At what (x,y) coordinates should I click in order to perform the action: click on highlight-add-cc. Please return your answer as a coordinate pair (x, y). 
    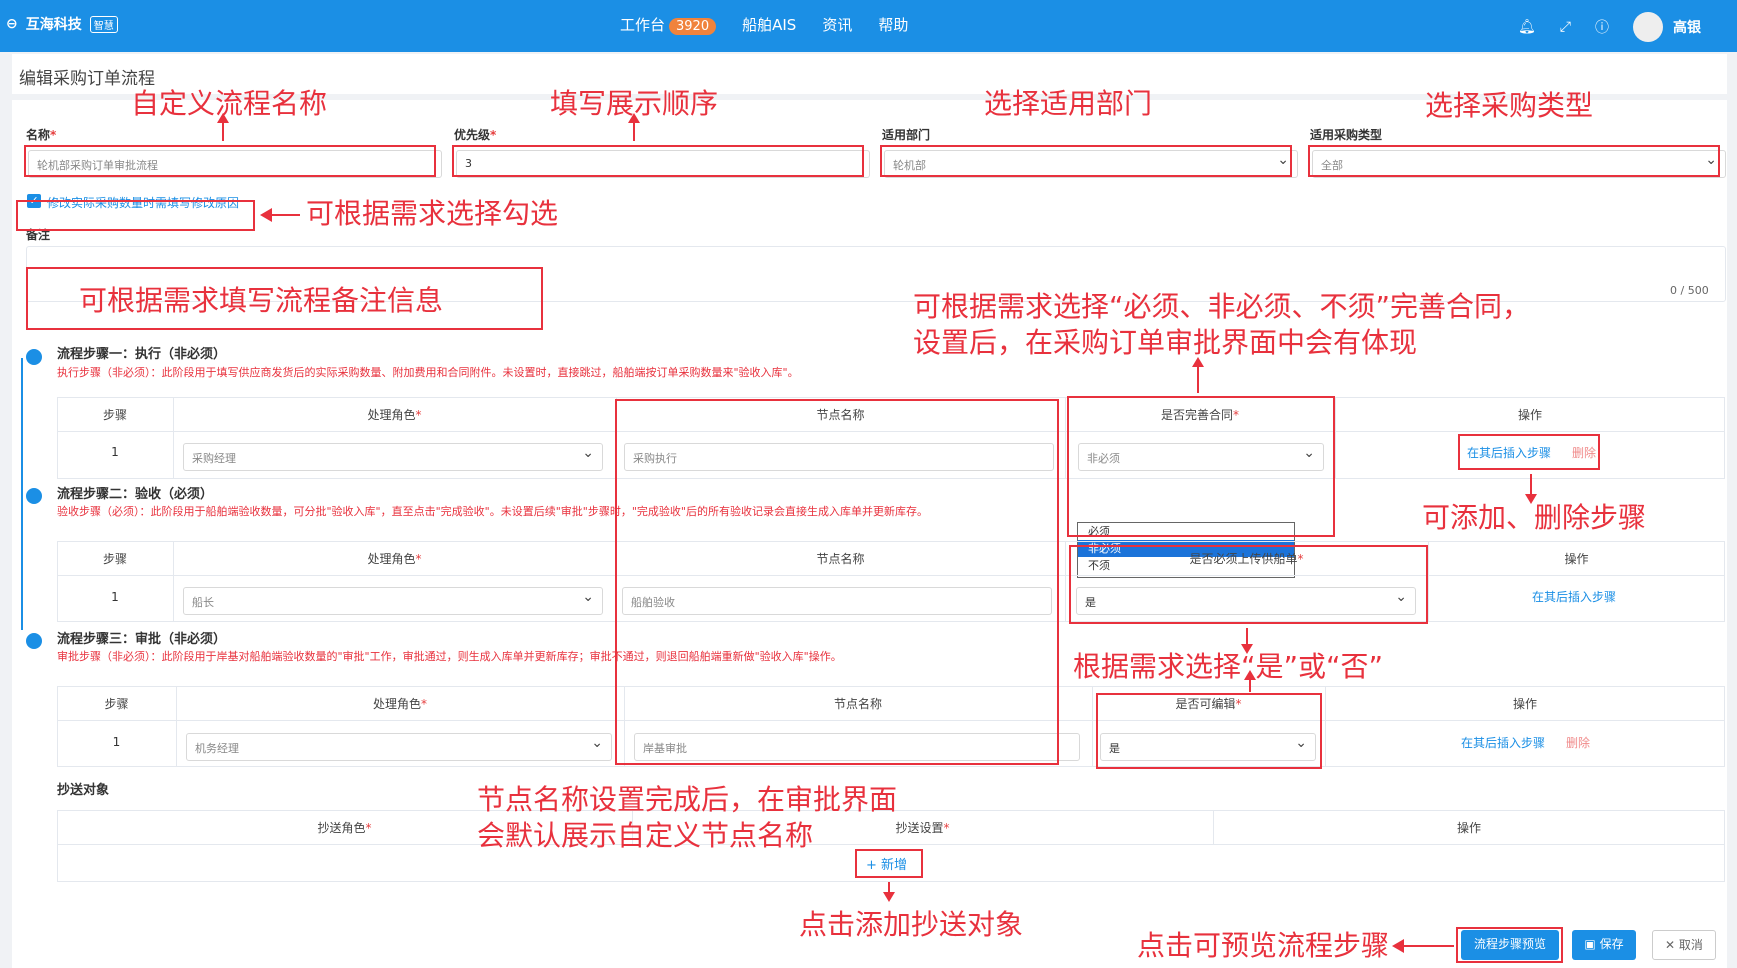
    Looking at the image, I should click on (889, 863).